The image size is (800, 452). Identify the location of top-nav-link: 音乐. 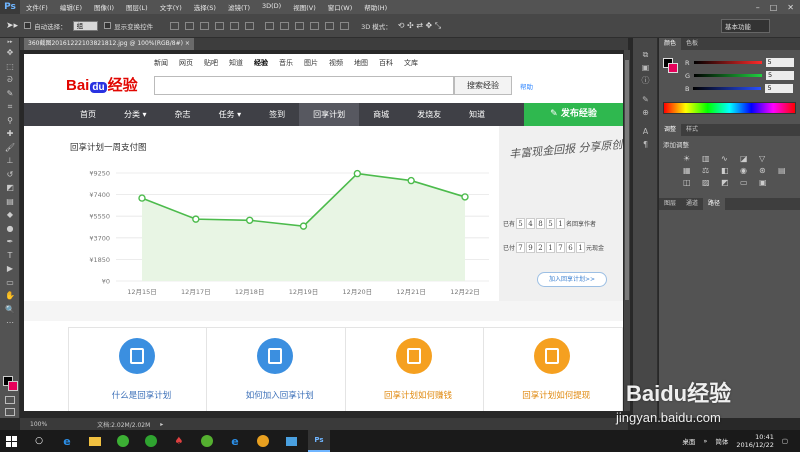
(286, 63).